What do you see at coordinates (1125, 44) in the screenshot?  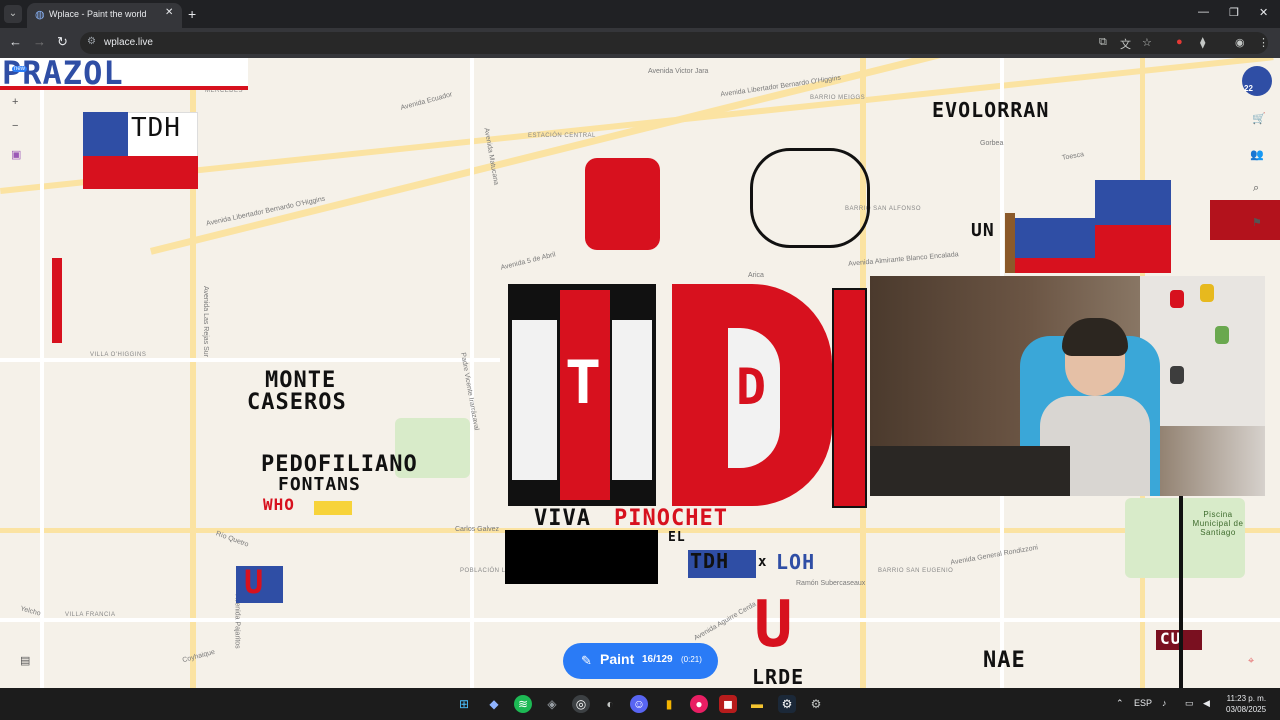 I see `translate-icon: 文` at bounding box center [1125, 44].